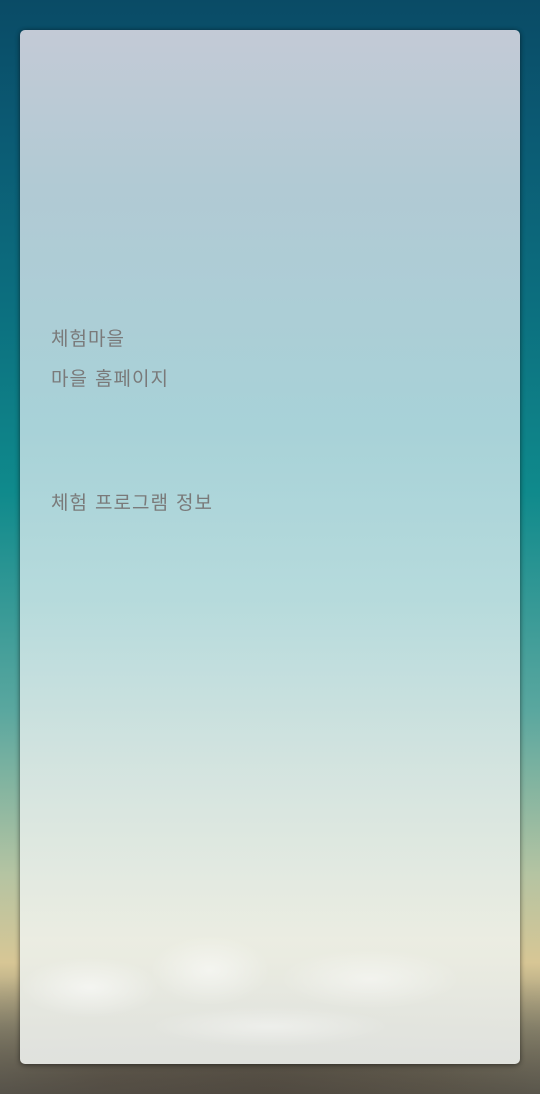 The width and height of the screenshot is (540, 1094). What do you see at coordinates (270, 979) in the screenshot?
I see `panel-clouds` at bounding box center [270, 979].